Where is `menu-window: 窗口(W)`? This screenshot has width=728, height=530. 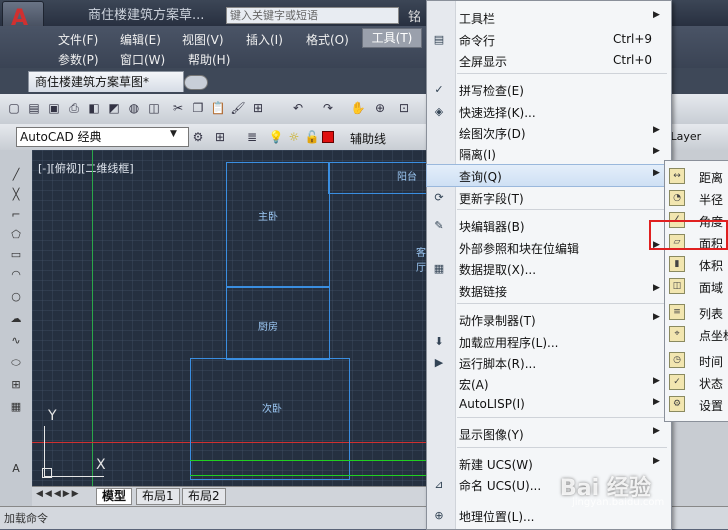
menu-window: 窗口(W) is located at coordinates (142, 59).